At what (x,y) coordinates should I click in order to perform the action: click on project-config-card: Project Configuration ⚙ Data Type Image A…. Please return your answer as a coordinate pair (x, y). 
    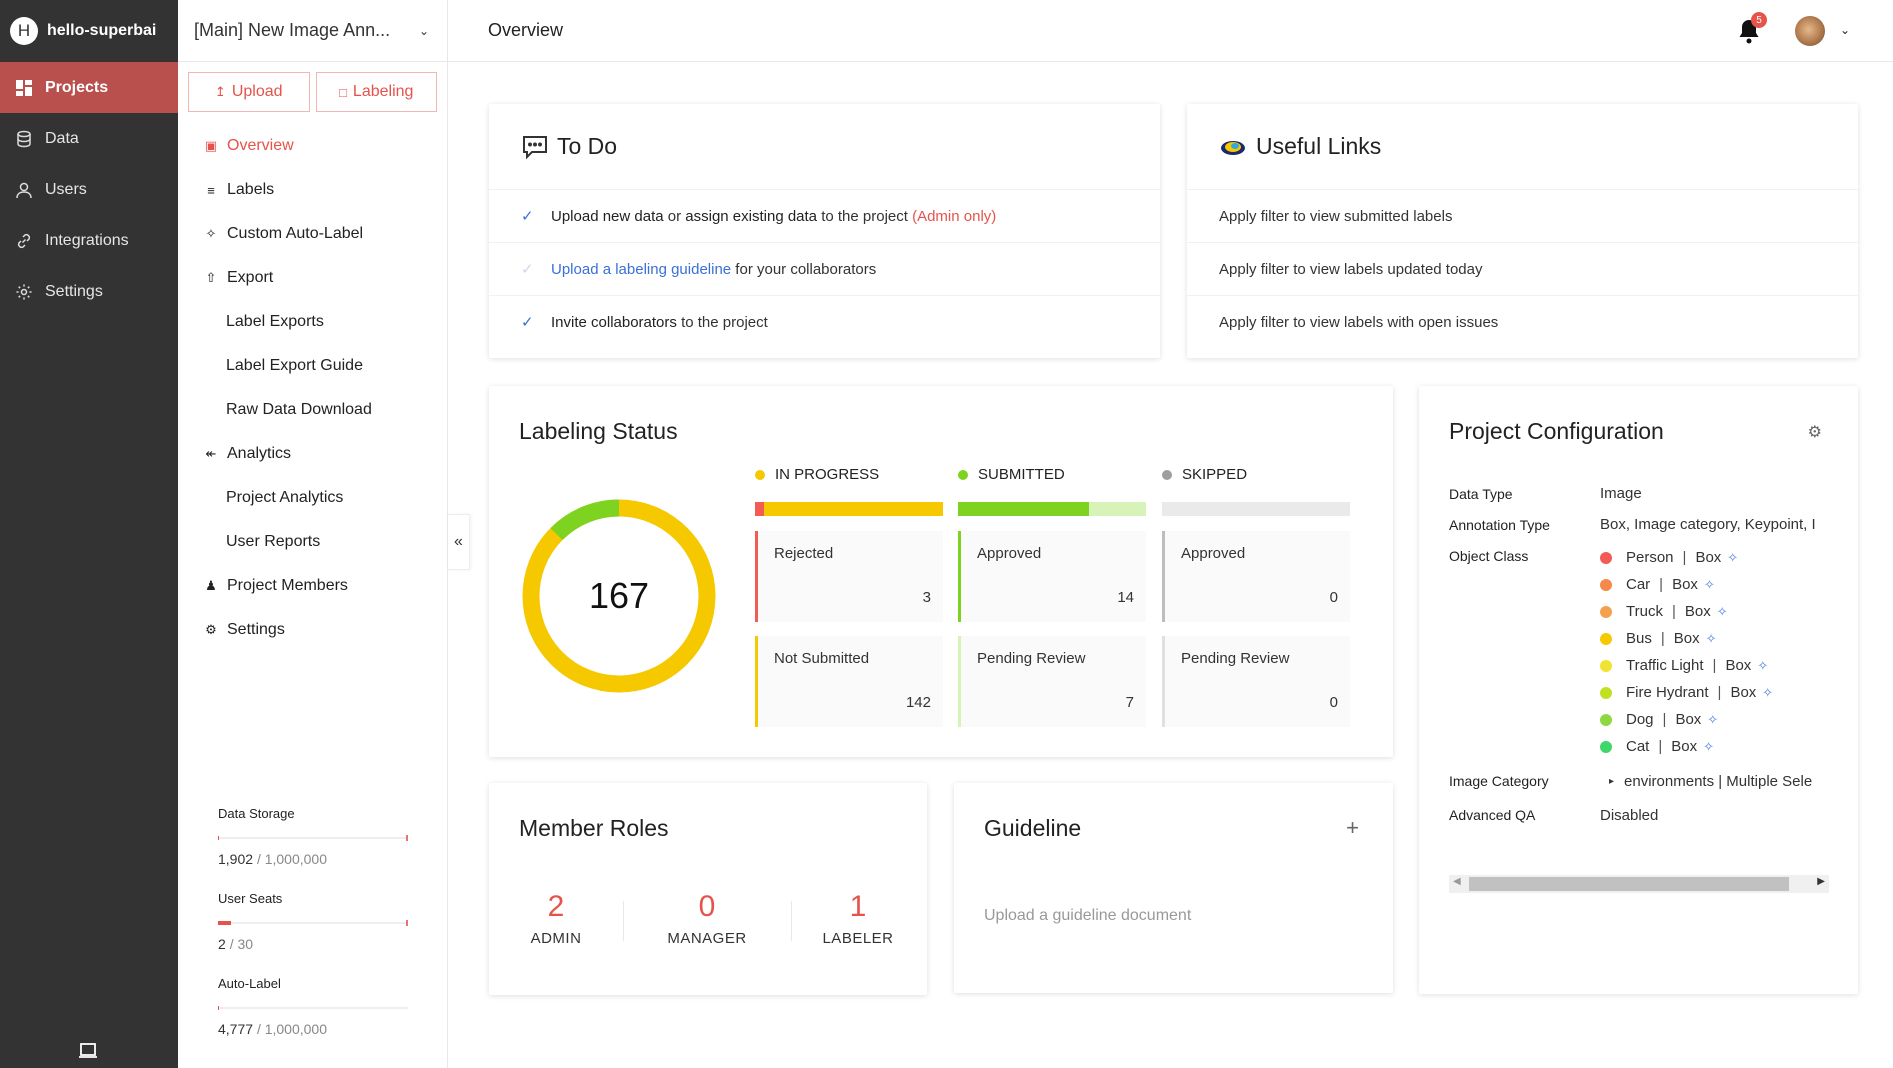
    Looking at the image, I should click on (1638, 690).